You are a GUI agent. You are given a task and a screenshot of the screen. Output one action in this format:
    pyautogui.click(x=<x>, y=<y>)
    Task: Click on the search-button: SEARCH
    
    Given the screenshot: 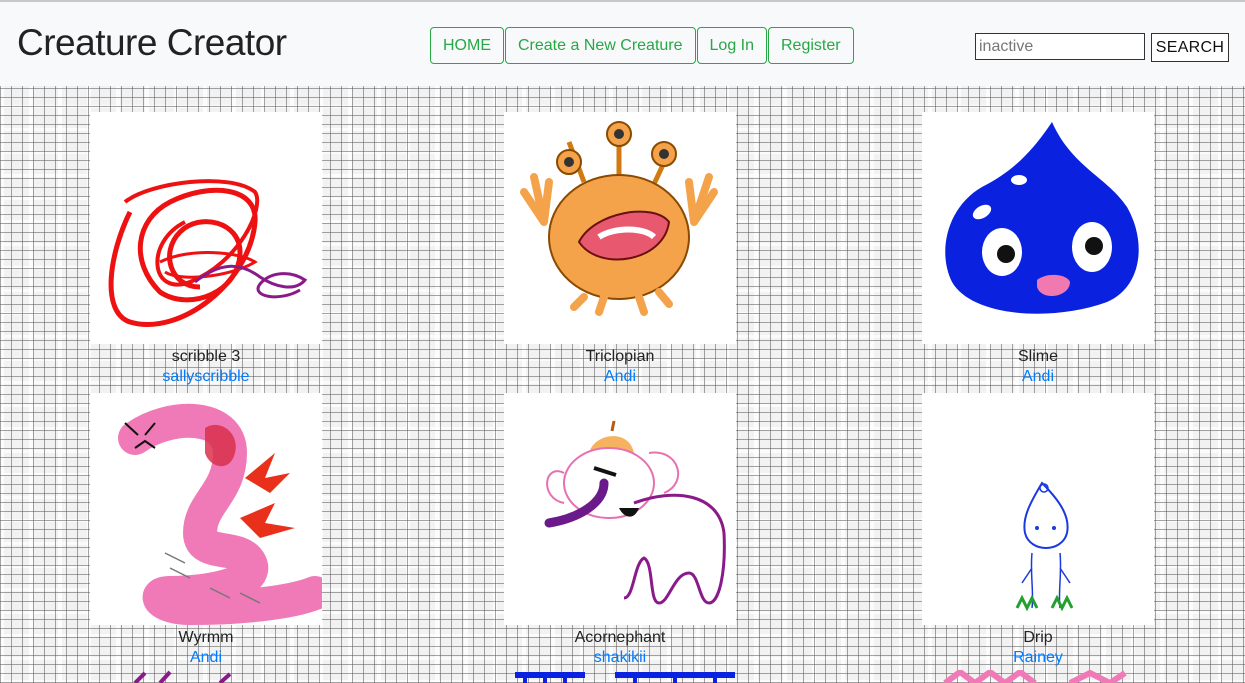 What is the action you would take?
    pyautogui.click(x=1190, y=47)
    